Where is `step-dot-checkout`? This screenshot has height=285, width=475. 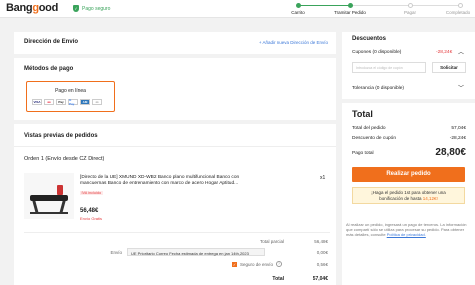
step-dot-checkout is located at coordinates (350, 5).